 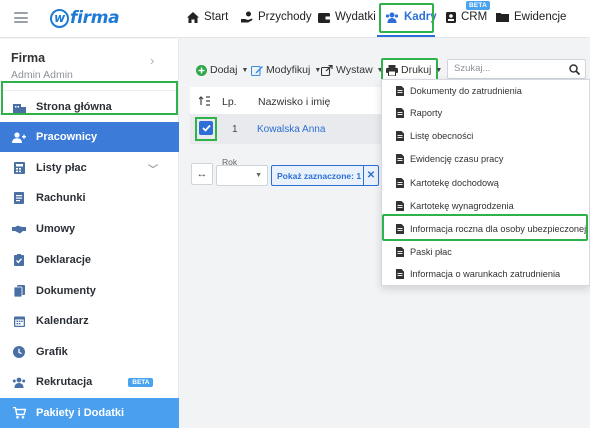 I want to click on company-title: Firma, so click(x=28, y=58).